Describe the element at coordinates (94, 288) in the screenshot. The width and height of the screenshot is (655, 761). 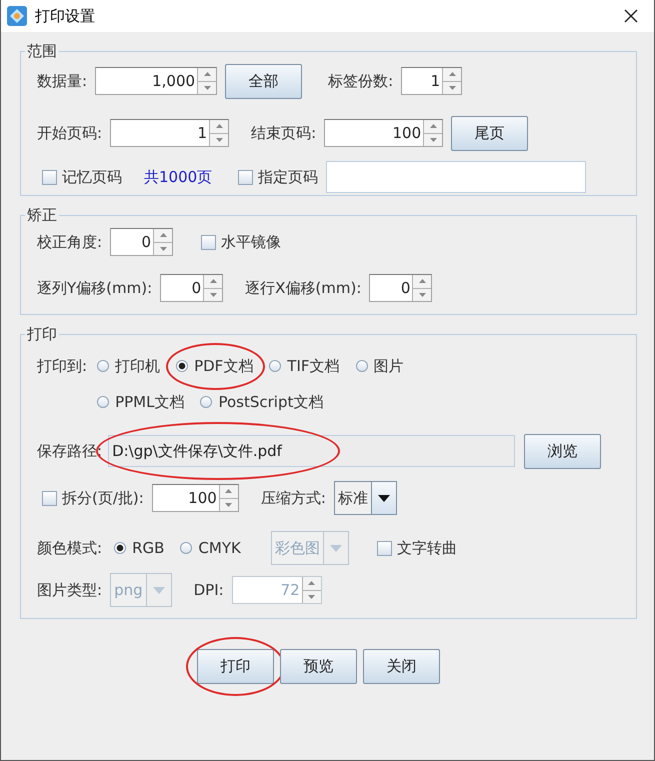
I see `field-label: 逐列Y偏移(mm):` at that location.